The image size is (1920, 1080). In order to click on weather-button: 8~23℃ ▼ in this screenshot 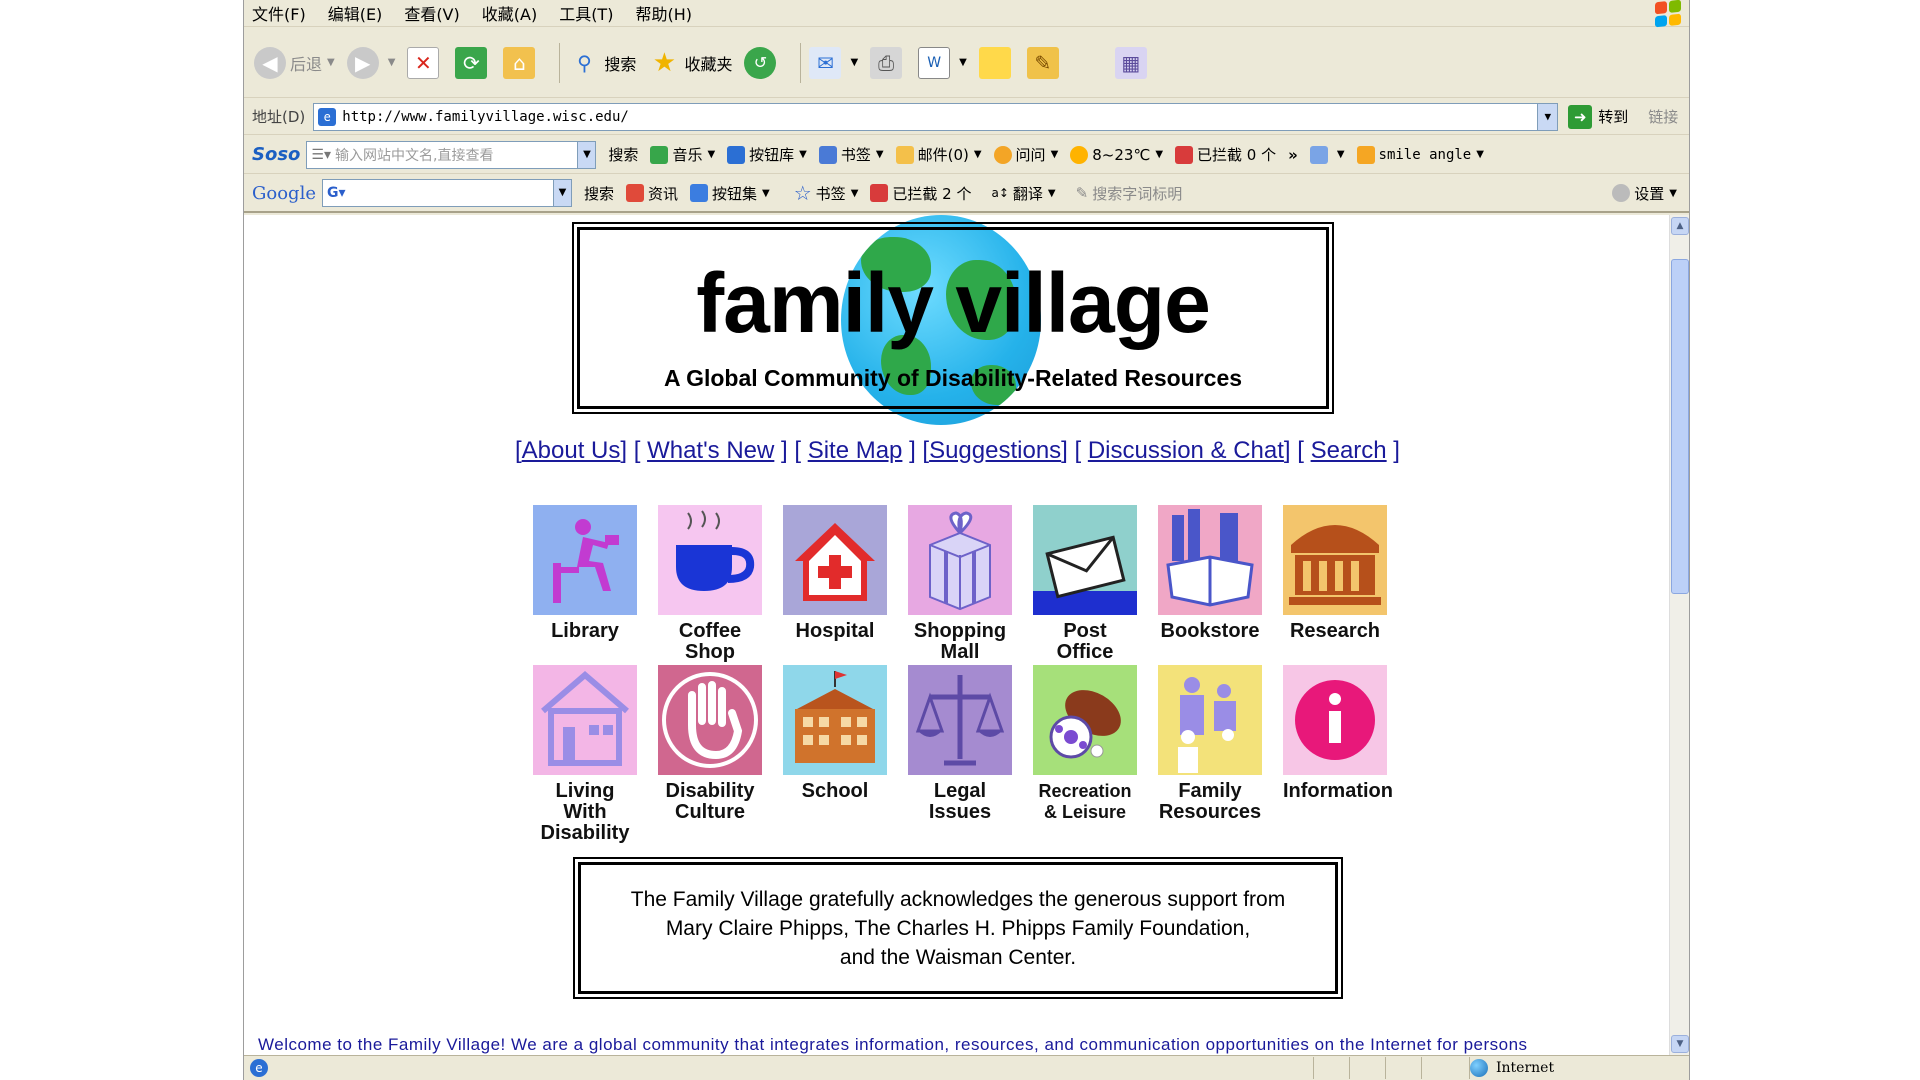, I will do `click(1116, 154)`.